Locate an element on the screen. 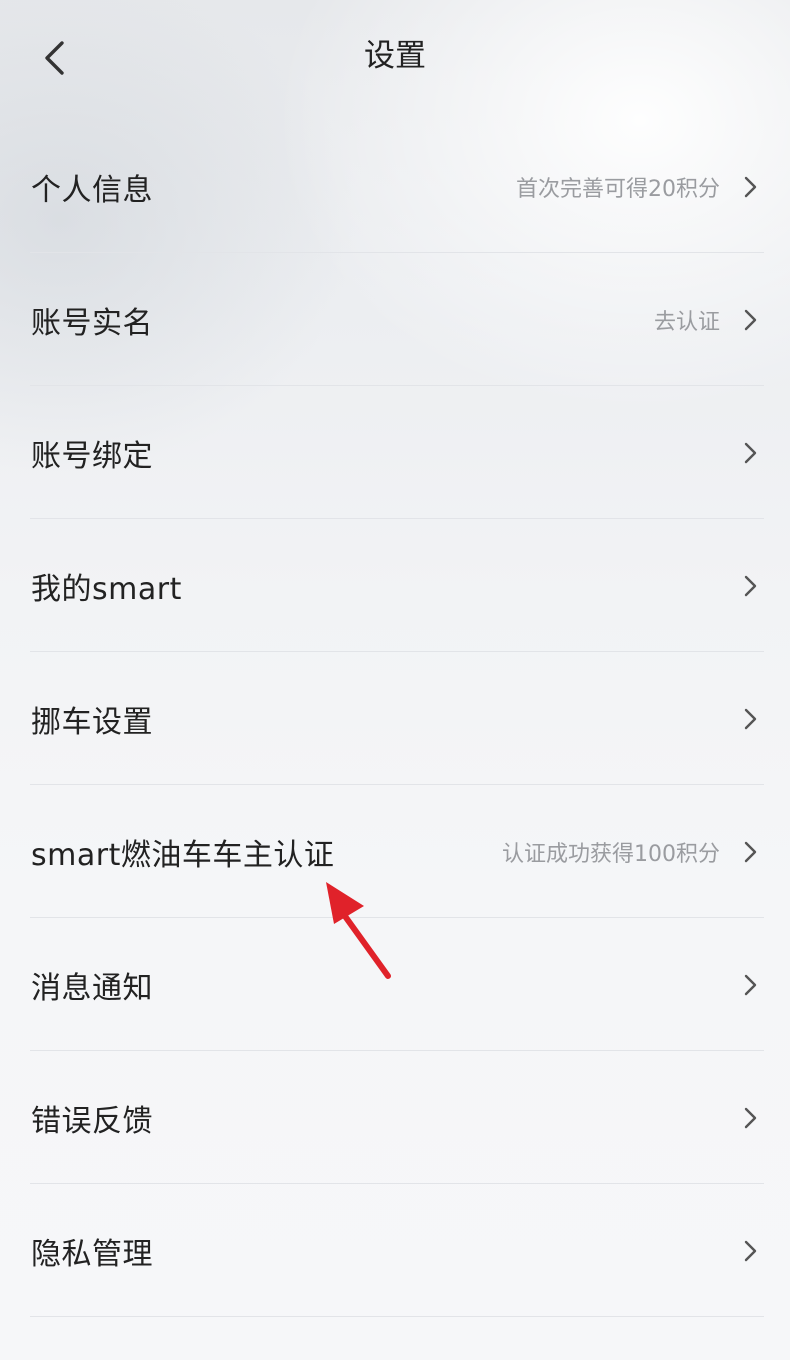 The height and width of the screenshot is (1360, 790). settings-row-notifications: 消息通知 is located at coordinates (395, 984).